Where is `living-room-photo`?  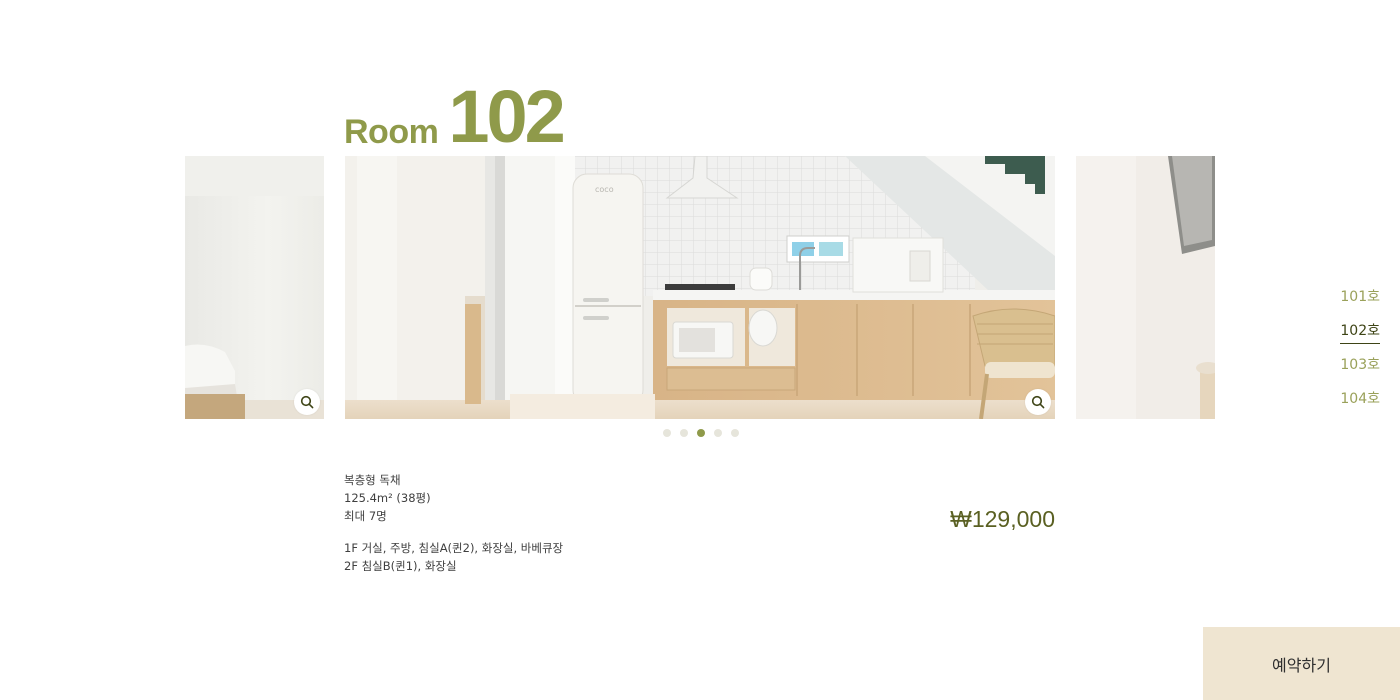
living-room-photo is located at coordinates (1145, 287).